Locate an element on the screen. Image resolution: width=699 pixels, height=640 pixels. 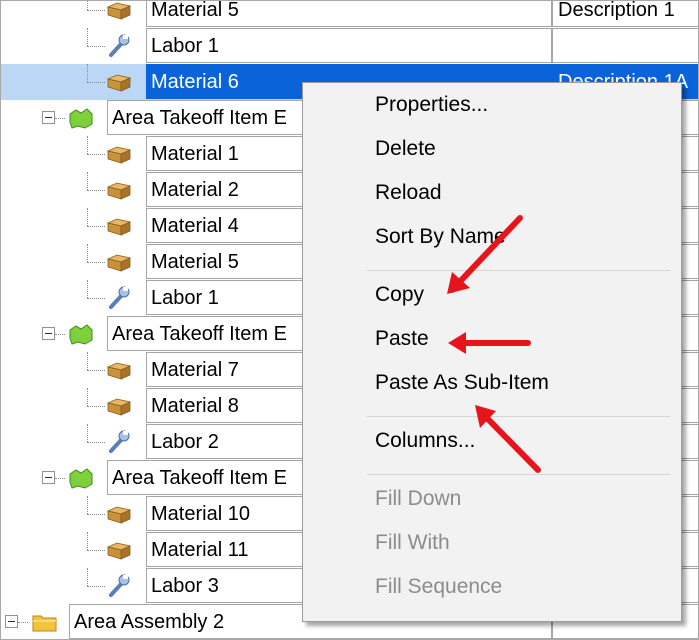
menu-item-copy: Copy is located at coordinates (399, 295).